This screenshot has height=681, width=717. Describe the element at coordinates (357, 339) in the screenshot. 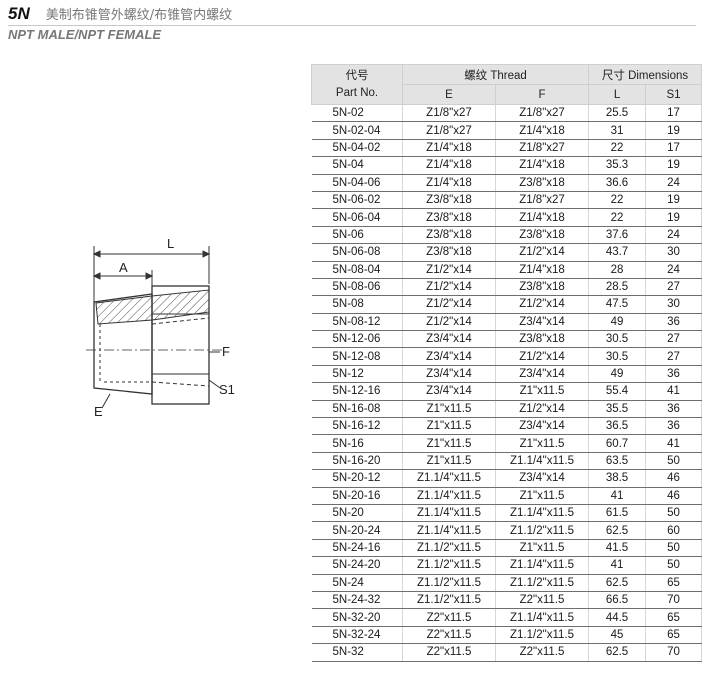

I see `cell-part-no: 5N-12-06` at that location.